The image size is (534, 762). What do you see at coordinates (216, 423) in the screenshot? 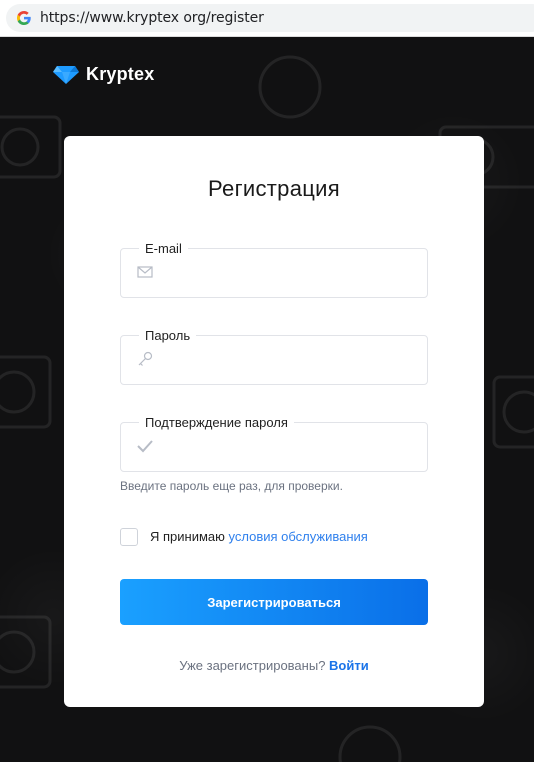
I see `confirm-password-label: Подтверждение пароля` at bounding box center [216, 423].